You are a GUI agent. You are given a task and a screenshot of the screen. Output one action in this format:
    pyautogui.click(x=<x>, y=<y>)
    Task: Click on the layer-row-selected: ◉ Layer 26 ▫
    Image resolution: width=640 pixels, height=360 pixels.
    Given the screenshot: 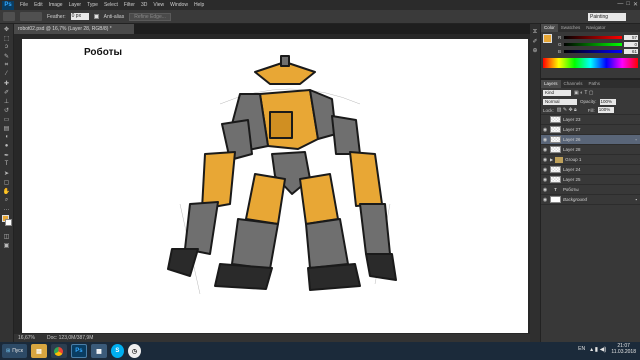 What is the action you would take?
    pyautogui.click(x=590, y=140)
    